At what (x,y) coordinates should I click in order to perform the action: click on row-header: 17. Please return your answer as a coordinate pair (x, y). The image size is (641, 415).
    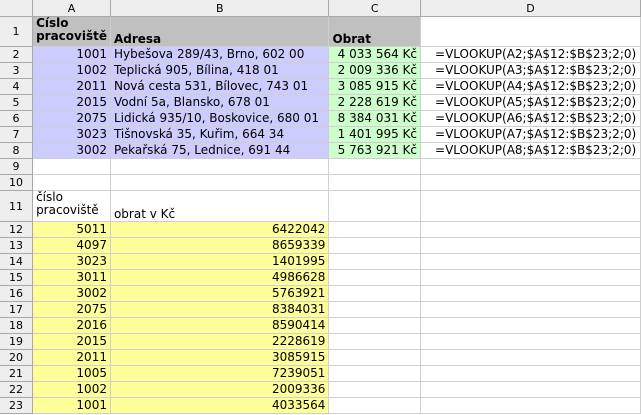
    Looking at the image, I should click on (17, 309).